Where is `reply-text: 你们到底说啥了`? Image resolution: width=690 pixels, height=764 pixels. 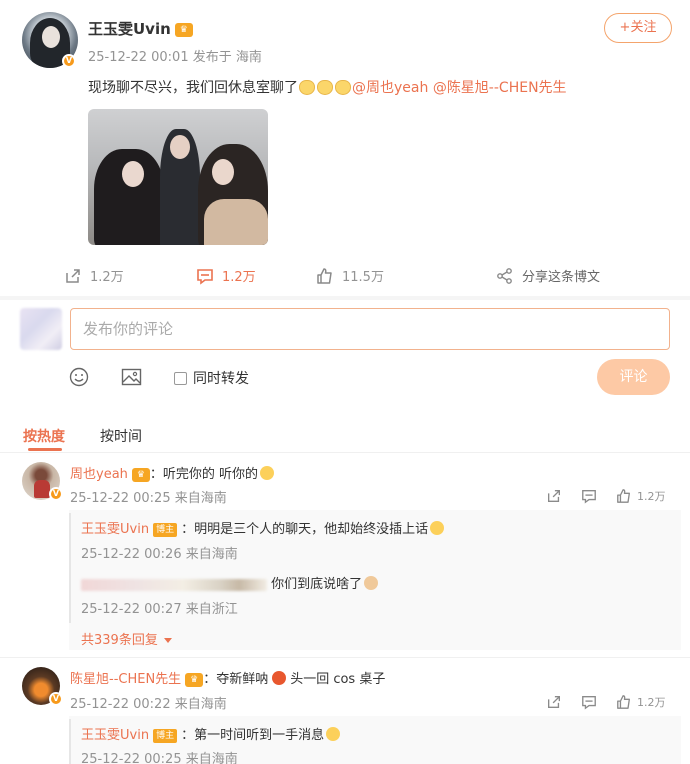
reply-text: 你们到底说啥了 is located at coordinates (230, 582).